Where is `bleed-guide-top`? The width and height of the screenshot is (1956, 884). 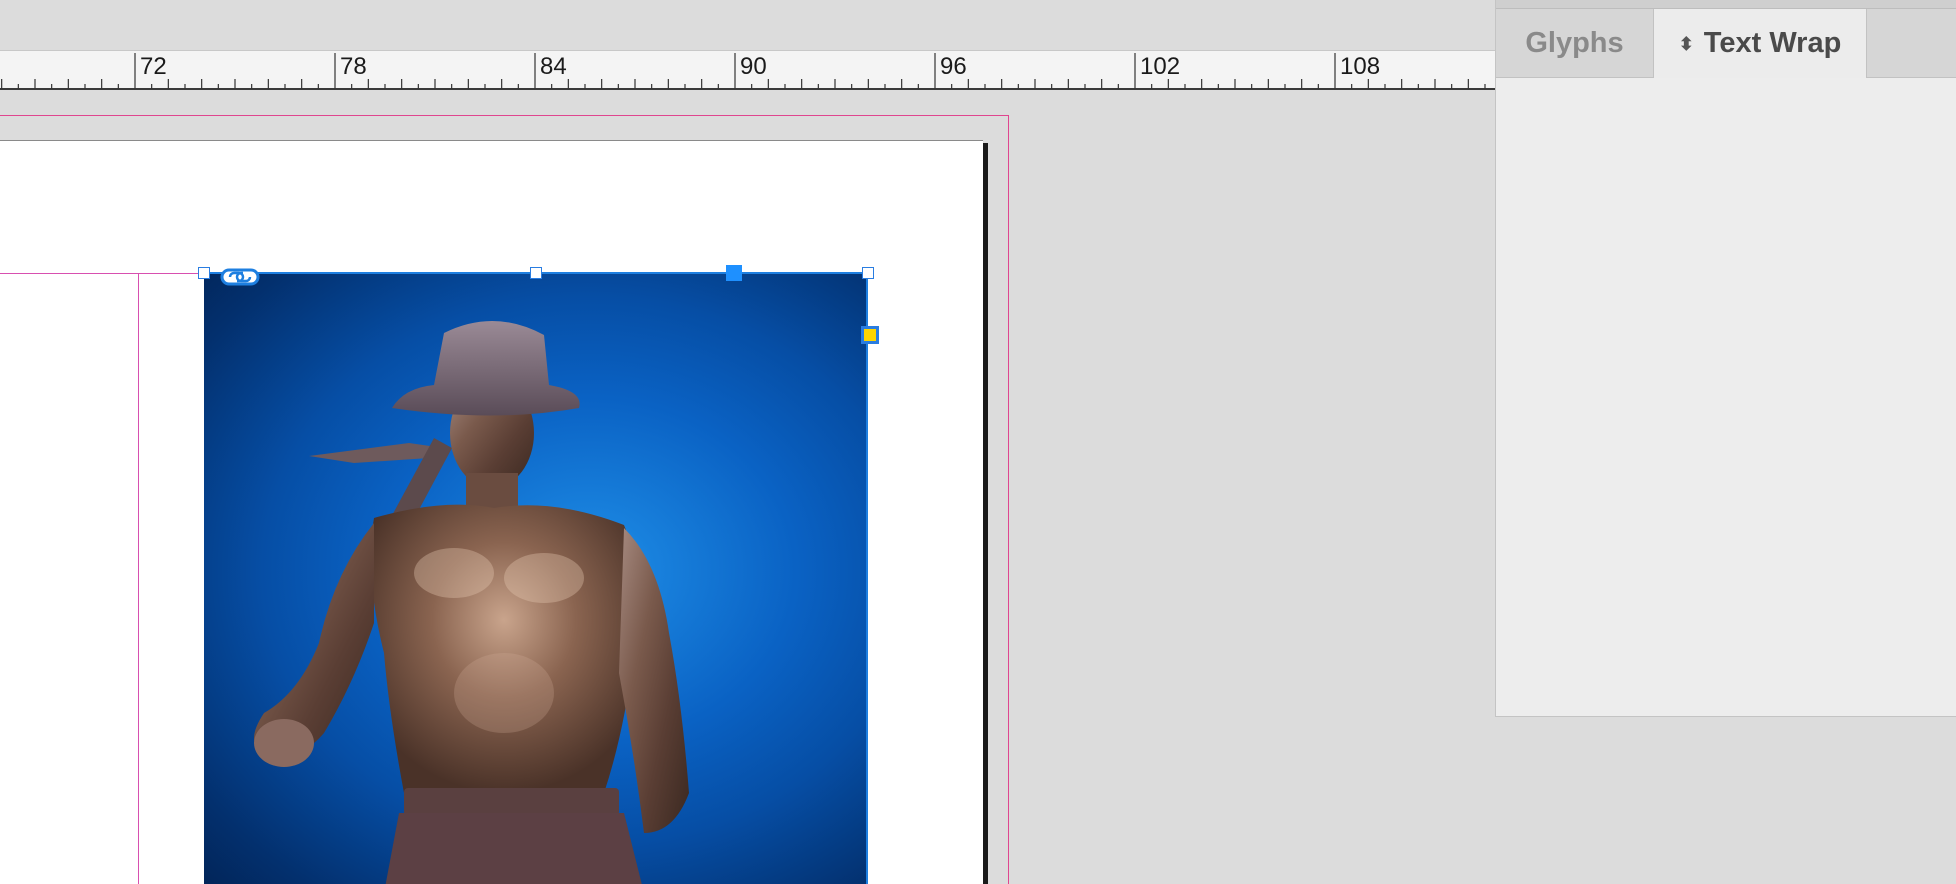
bleed-guide-top is located at coordinates (504, 115).